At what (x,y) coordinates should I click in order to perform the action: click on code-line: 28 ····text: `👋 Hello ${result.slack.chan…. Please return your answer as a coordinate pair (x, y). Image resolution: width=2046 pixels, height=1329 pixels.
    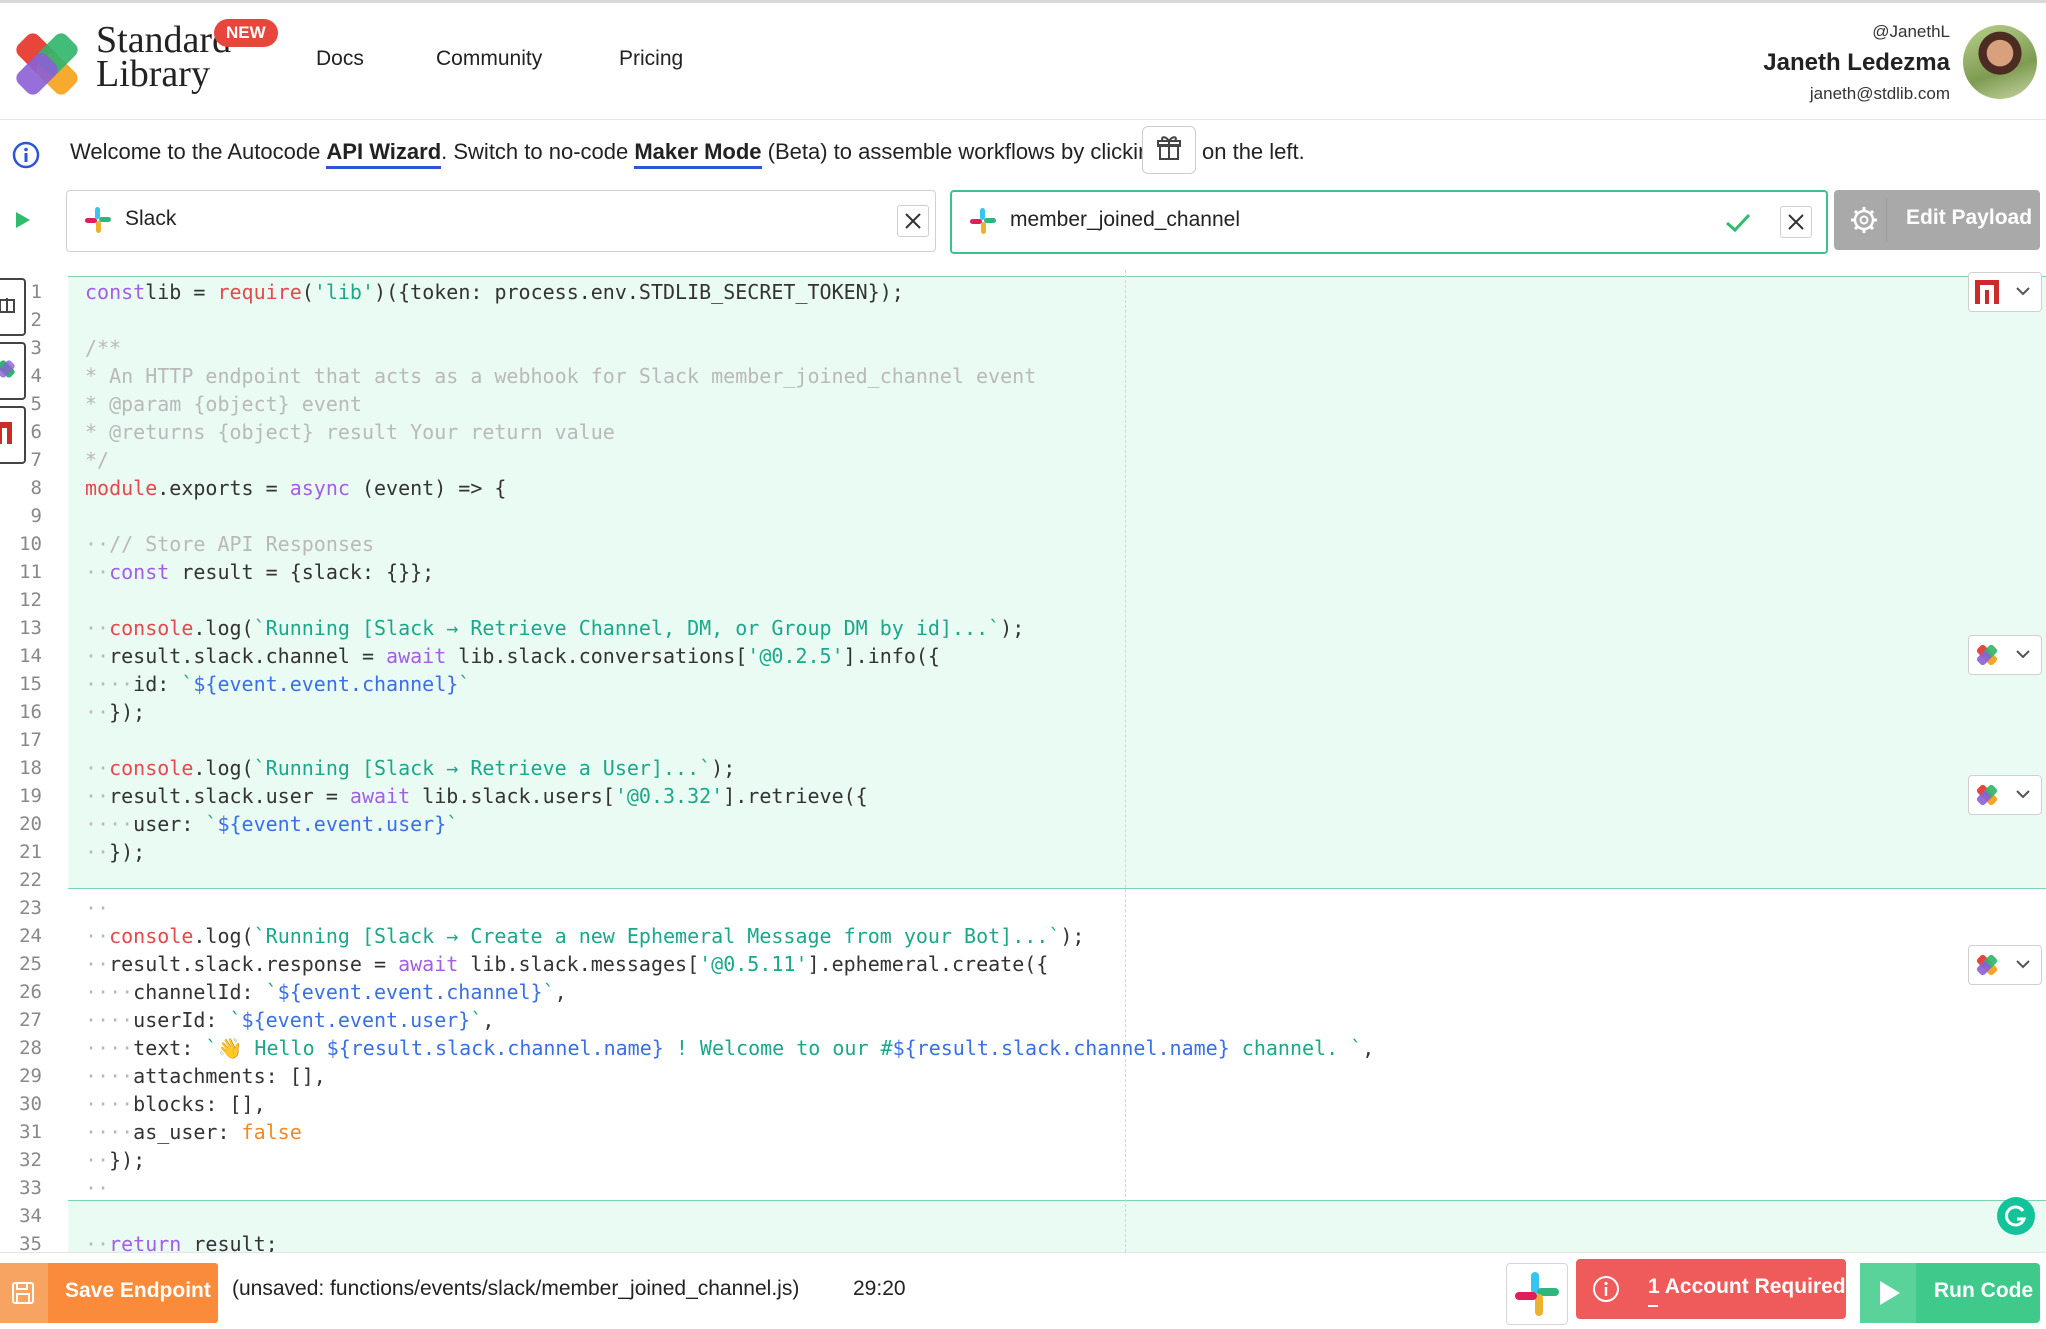
    Looking at the image, I should click on (1023, 1048).